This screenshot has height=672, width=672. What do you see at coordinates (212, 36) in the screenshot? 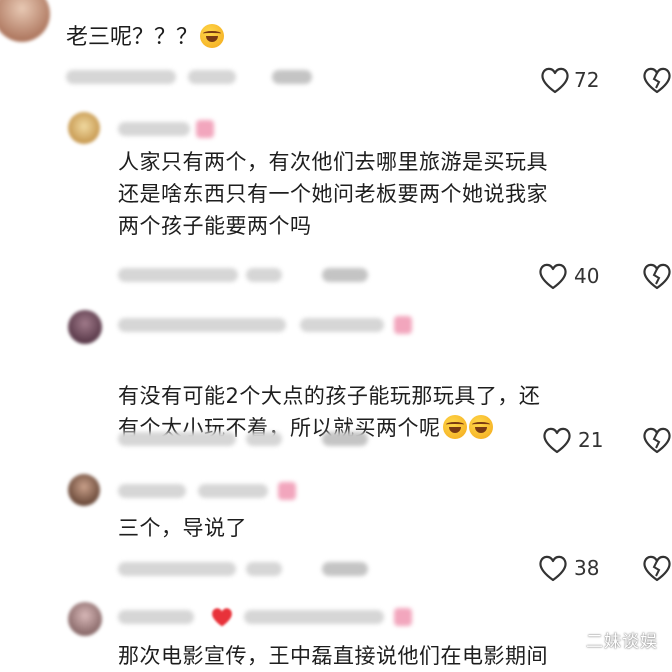
I see `laughing-emoji-icon` at bounding box center [212, 36].